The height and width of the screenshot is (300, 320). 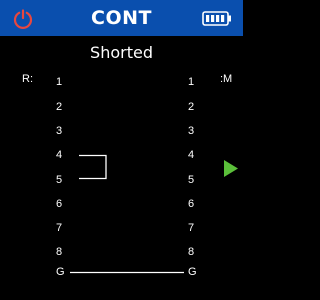 What do you see at coordinates (127, 214) in the screenshot?
I see `wire-map` at bounding box center [127, 214].